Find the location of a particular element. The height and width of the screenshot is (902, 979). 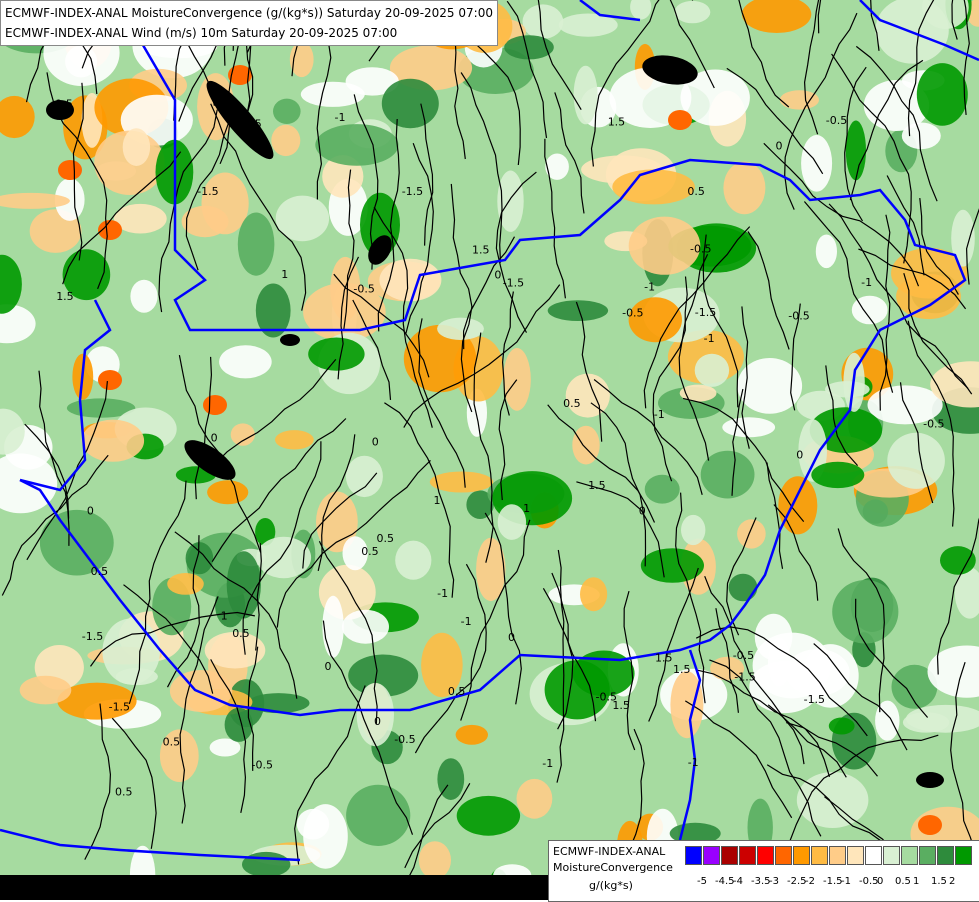

bottom-black-strip is located at coordinates (274, 887).